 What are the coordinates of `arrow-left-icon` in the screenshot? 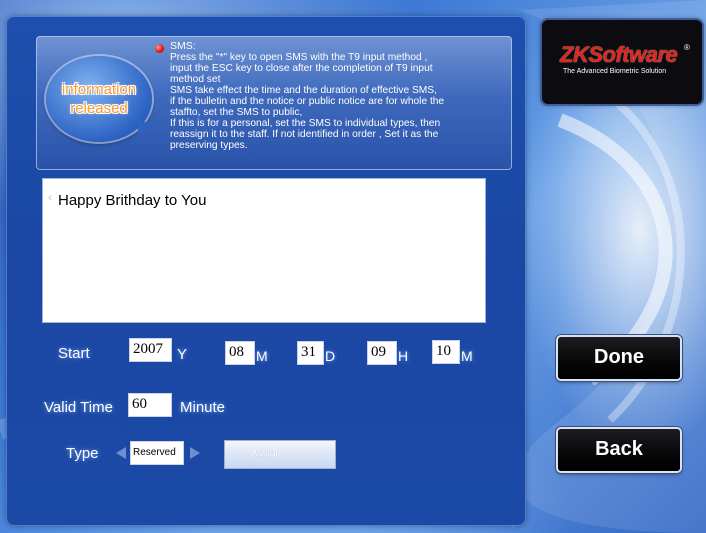 It's located at (121, 453).